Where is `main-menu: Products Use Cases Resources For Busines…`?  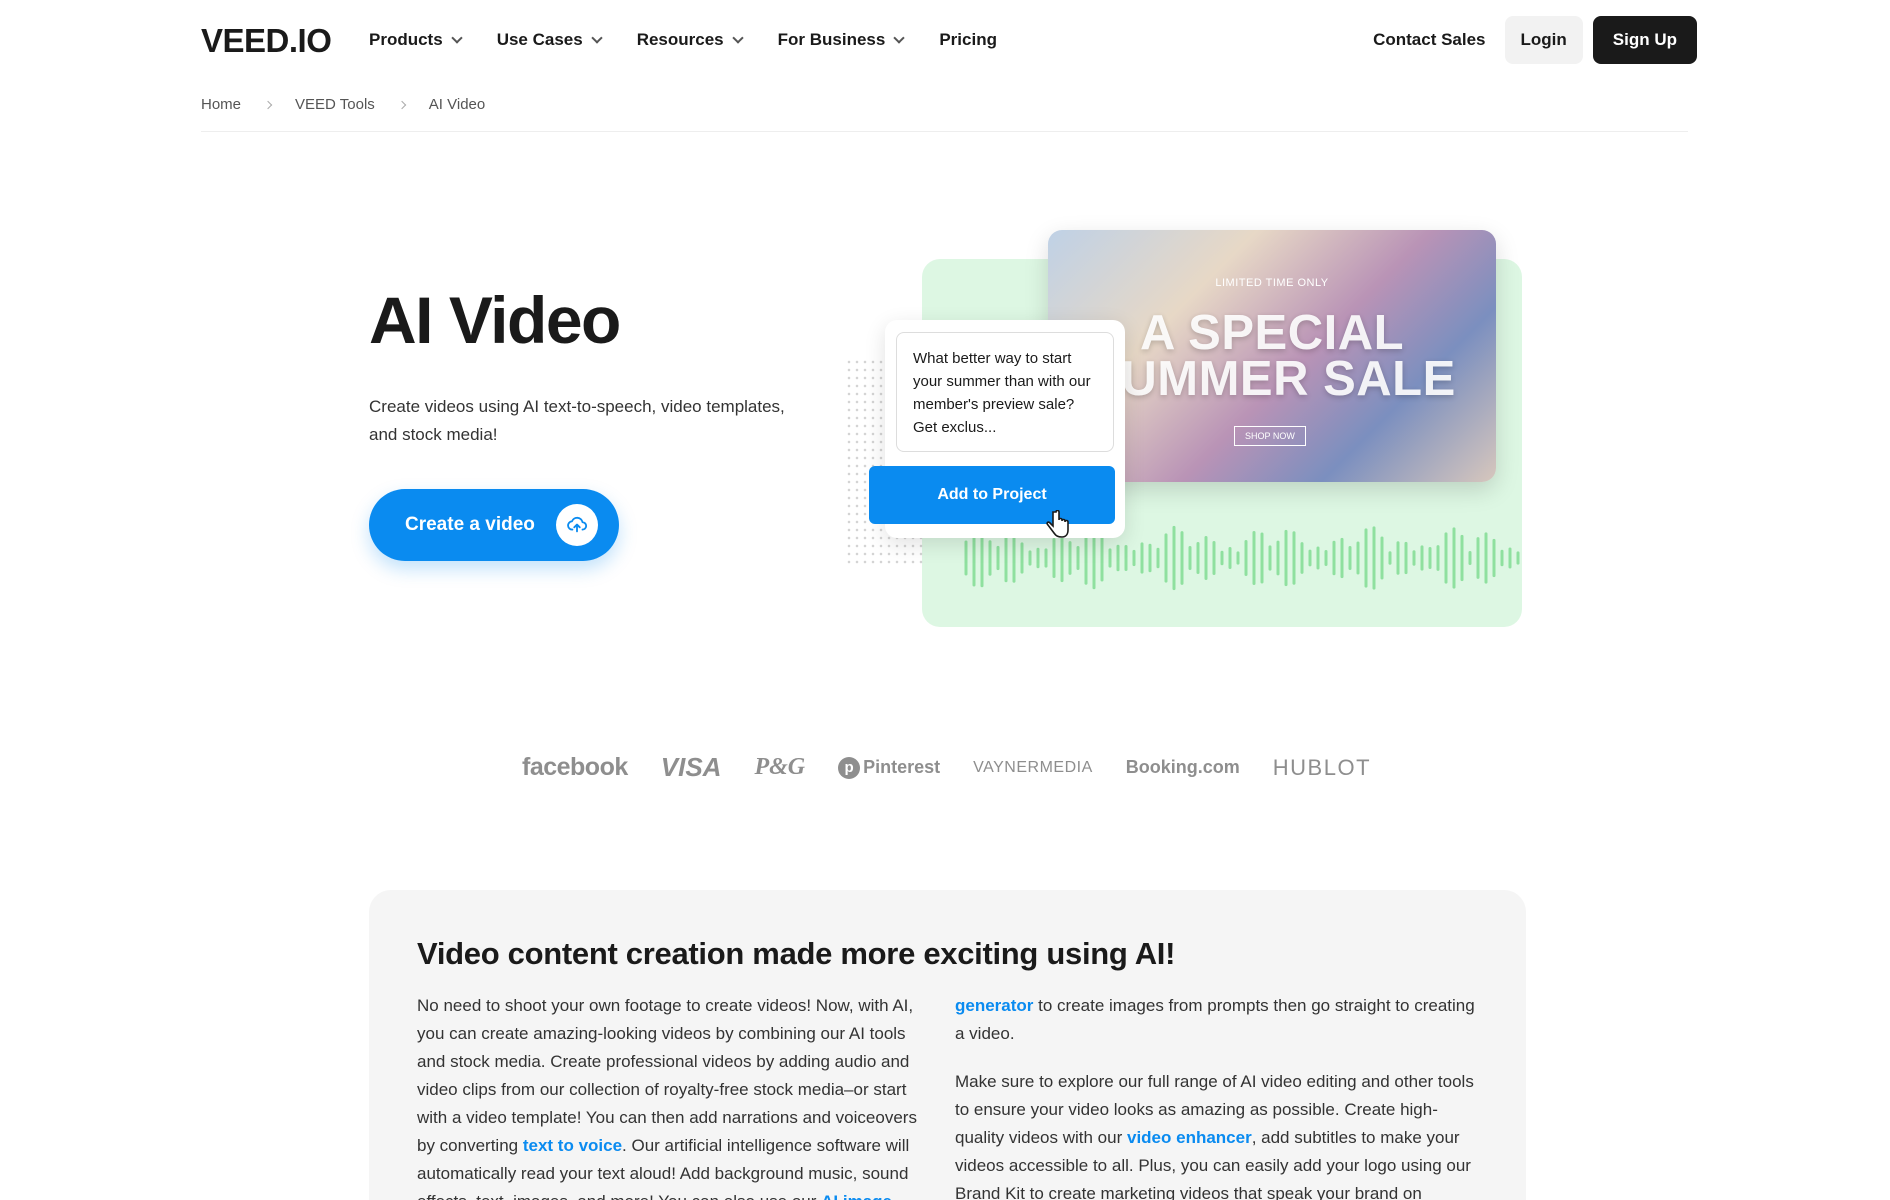
main-menu: Products Use Cases Resources For Busines… is located at coordinates (701, 40).